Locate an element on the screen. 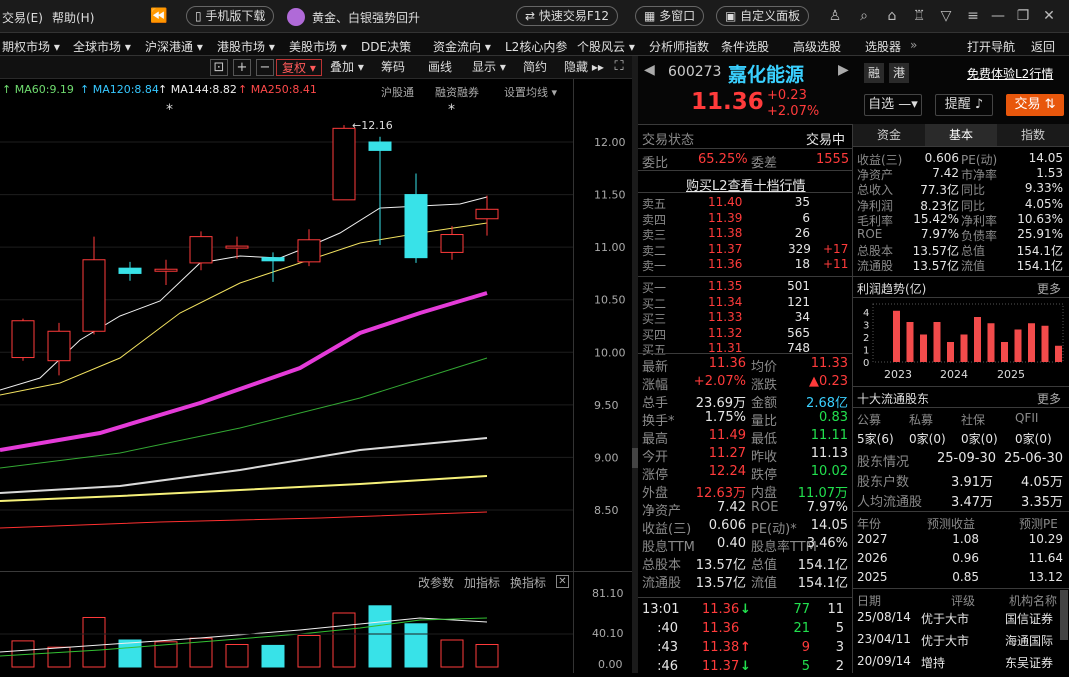  bid-row: 买四 11.32 565 is located at coordinates (745, 334).